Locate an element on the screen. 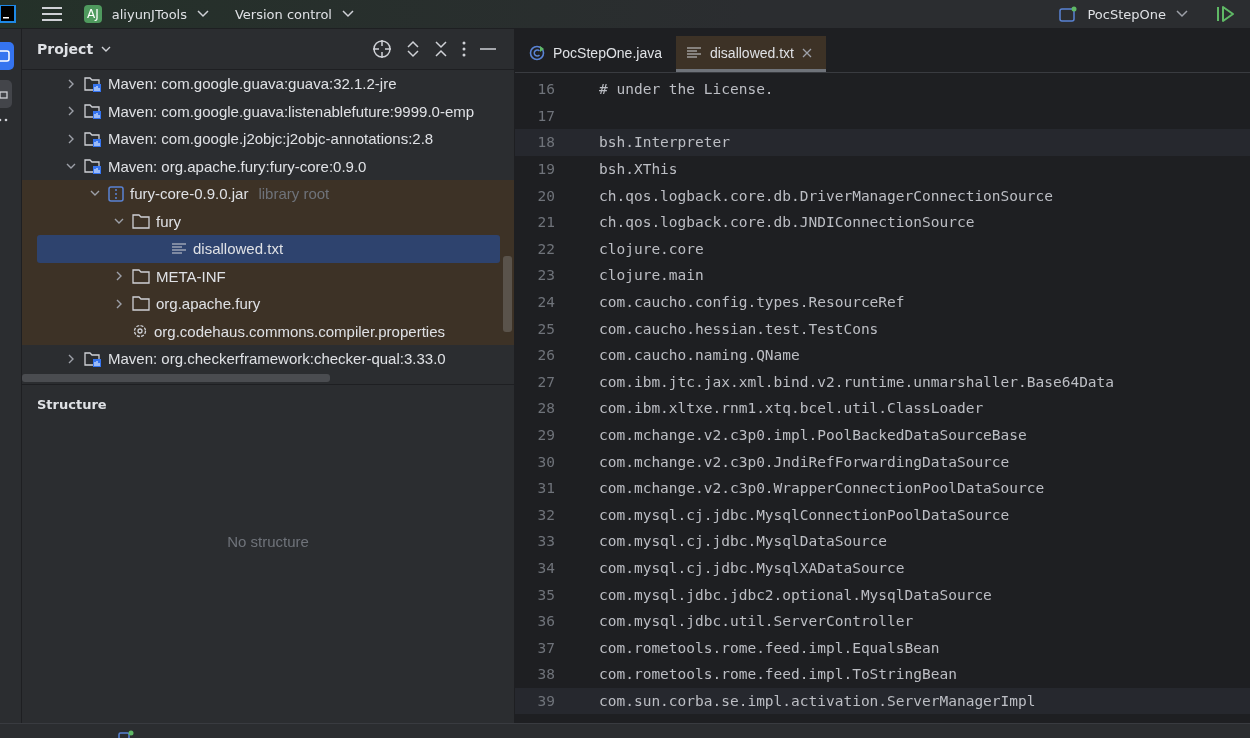 The width and height of the screenshot is (1250, 738). line-number: 27 is located at coordinates (546, 381).